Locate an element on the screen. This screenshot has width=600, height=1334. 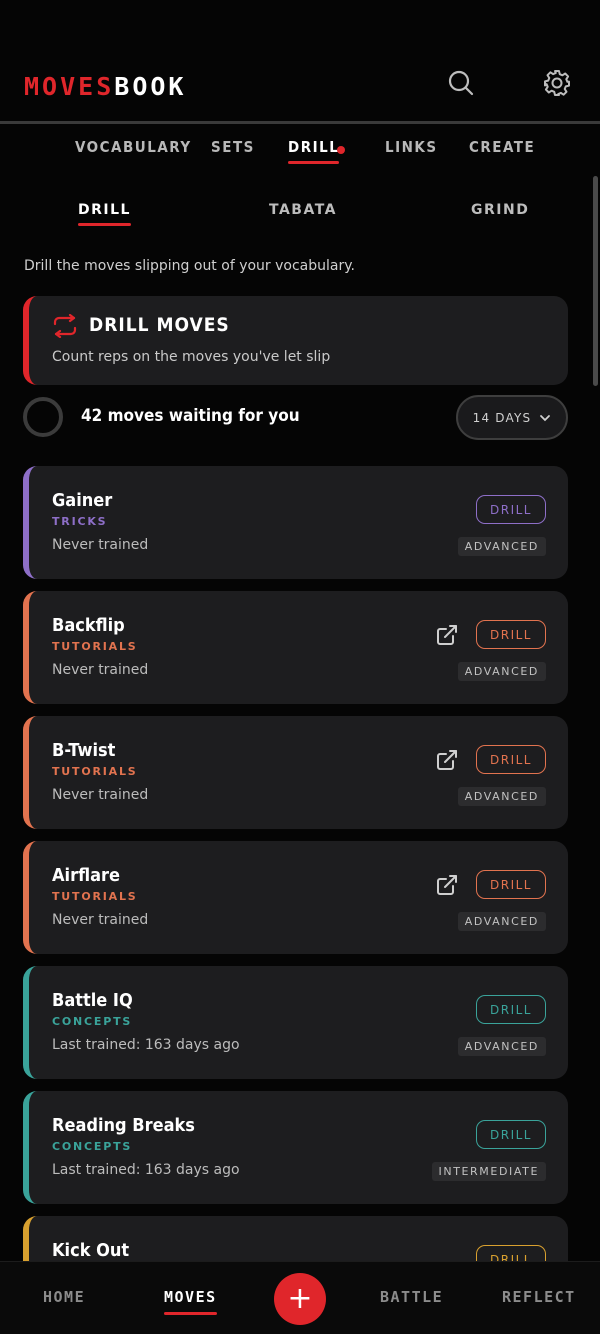
move-name: Battle IQ is located at coordinates (92, 1000).